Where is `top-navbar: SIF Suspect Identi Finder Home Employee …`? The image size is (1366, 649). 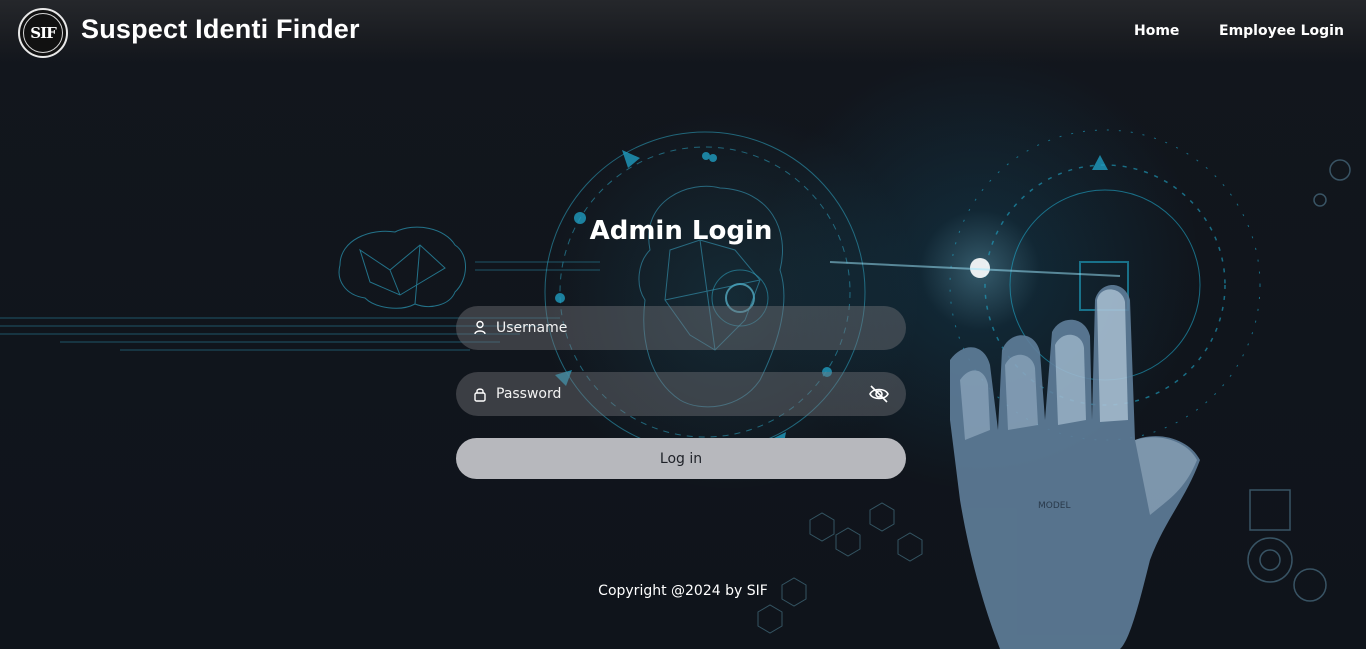 top-navbar: SIF Suspect Identi Finder Home Employee … is located at coordinates (683, 32).